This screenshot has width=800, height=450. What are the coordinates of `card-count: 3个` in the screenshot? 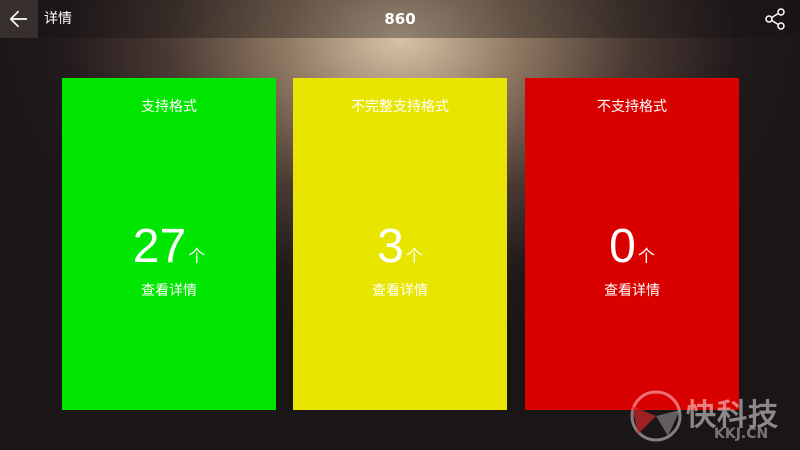 It's located at (400, 247).